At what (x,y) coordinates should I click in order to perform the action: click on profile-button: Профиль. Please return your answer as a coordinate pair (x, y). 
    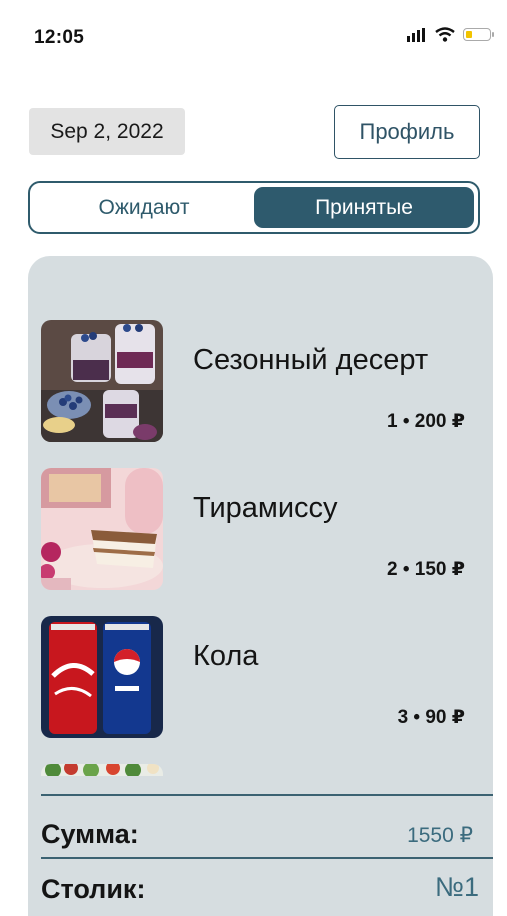
    Looking at the image, I should click on (407, 132).